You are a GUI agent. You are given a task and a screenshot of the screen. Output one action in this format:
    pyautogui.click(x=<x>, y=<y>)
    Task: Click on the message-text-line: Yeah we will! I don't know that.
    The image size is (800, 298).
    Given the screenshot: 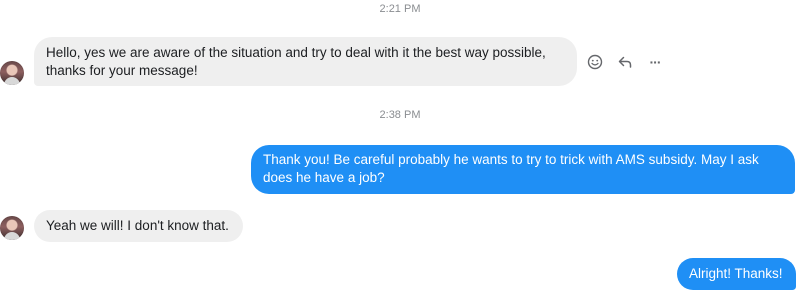 What is the action you would take?
    pyautogui.click(x=137, y=225)
    